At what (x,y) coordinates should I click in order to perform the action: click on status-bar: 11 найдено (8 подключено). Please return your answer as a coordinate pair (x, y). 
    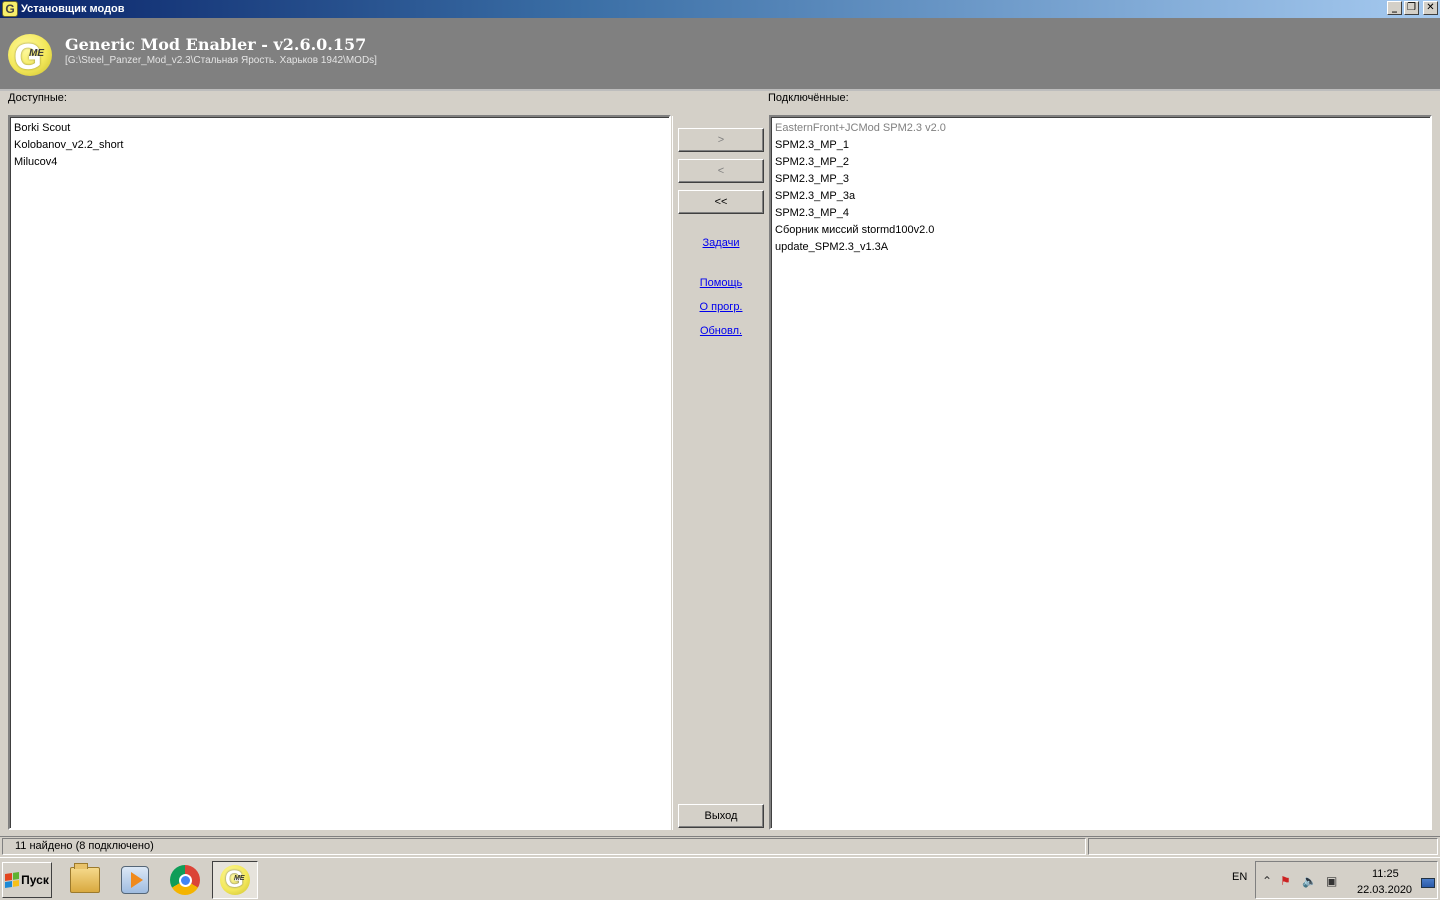
    Looking at the image, I should click on (720, 846).